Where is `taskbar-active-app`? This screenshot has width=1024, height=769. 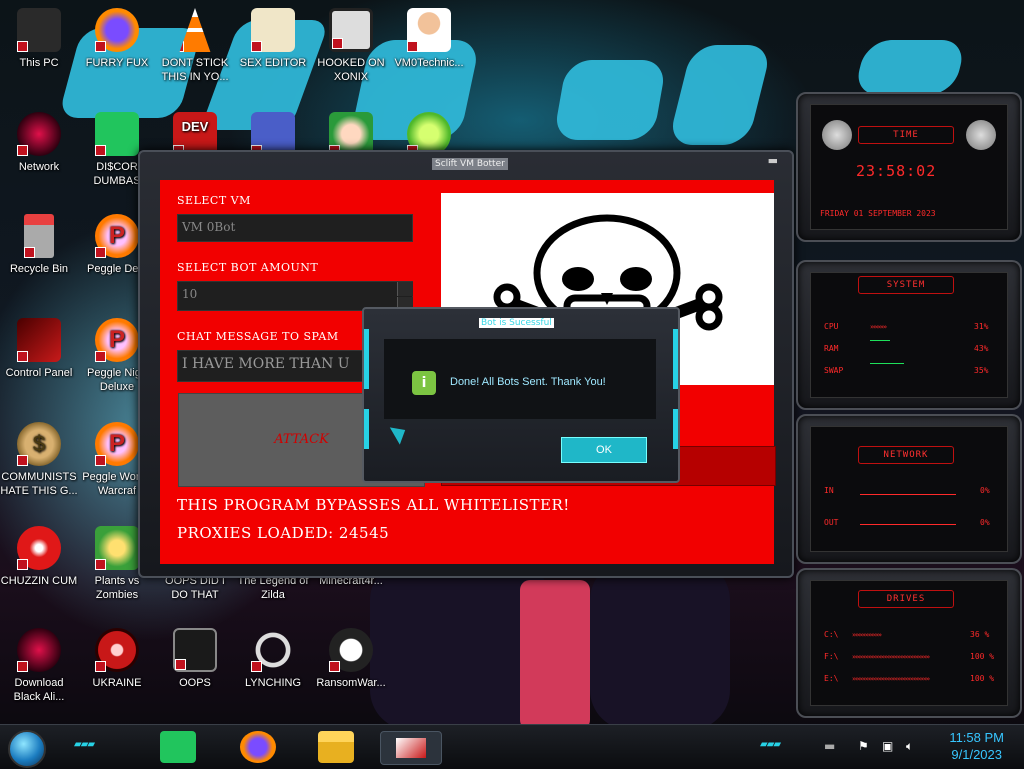 taskbar-active-app is located at coordinates (411, 748).